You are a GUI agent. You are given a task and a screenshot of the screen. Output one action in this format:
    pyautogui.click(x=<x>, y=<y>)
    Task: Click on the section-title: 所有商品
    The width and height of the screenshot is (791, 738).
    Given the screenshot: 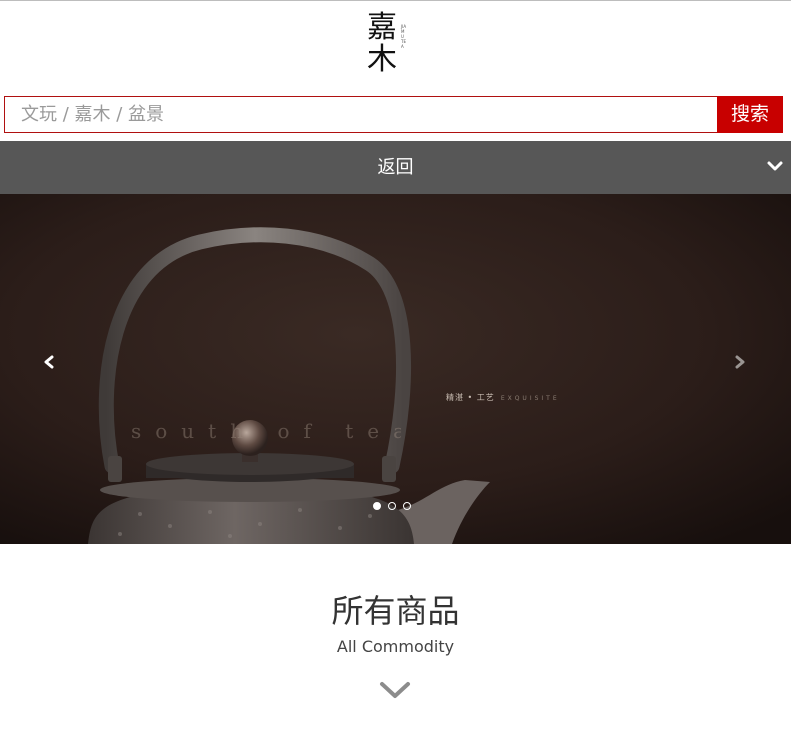 What is the action you would take?
    pyautogui.click(x=395, y=611)
    